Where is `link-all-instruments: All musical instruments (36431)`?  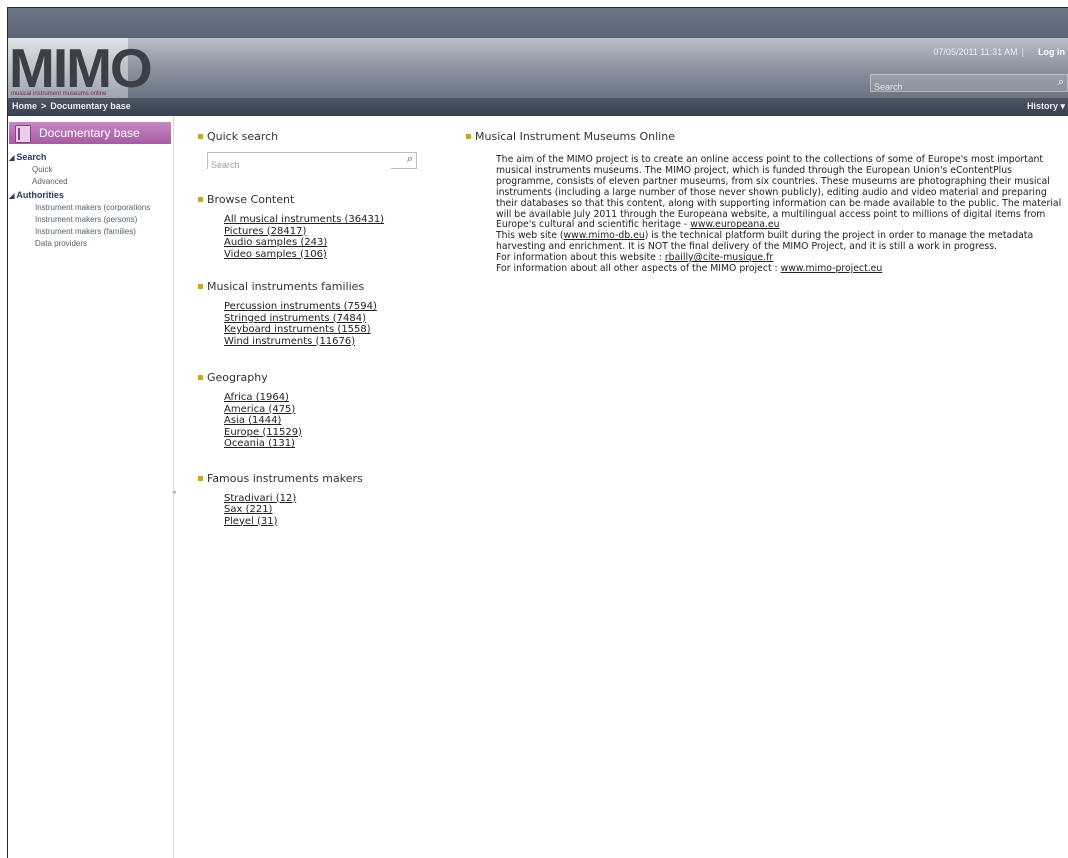
link-all-instruments: All musical instruments (36431) is located at coordinates (326, 220).